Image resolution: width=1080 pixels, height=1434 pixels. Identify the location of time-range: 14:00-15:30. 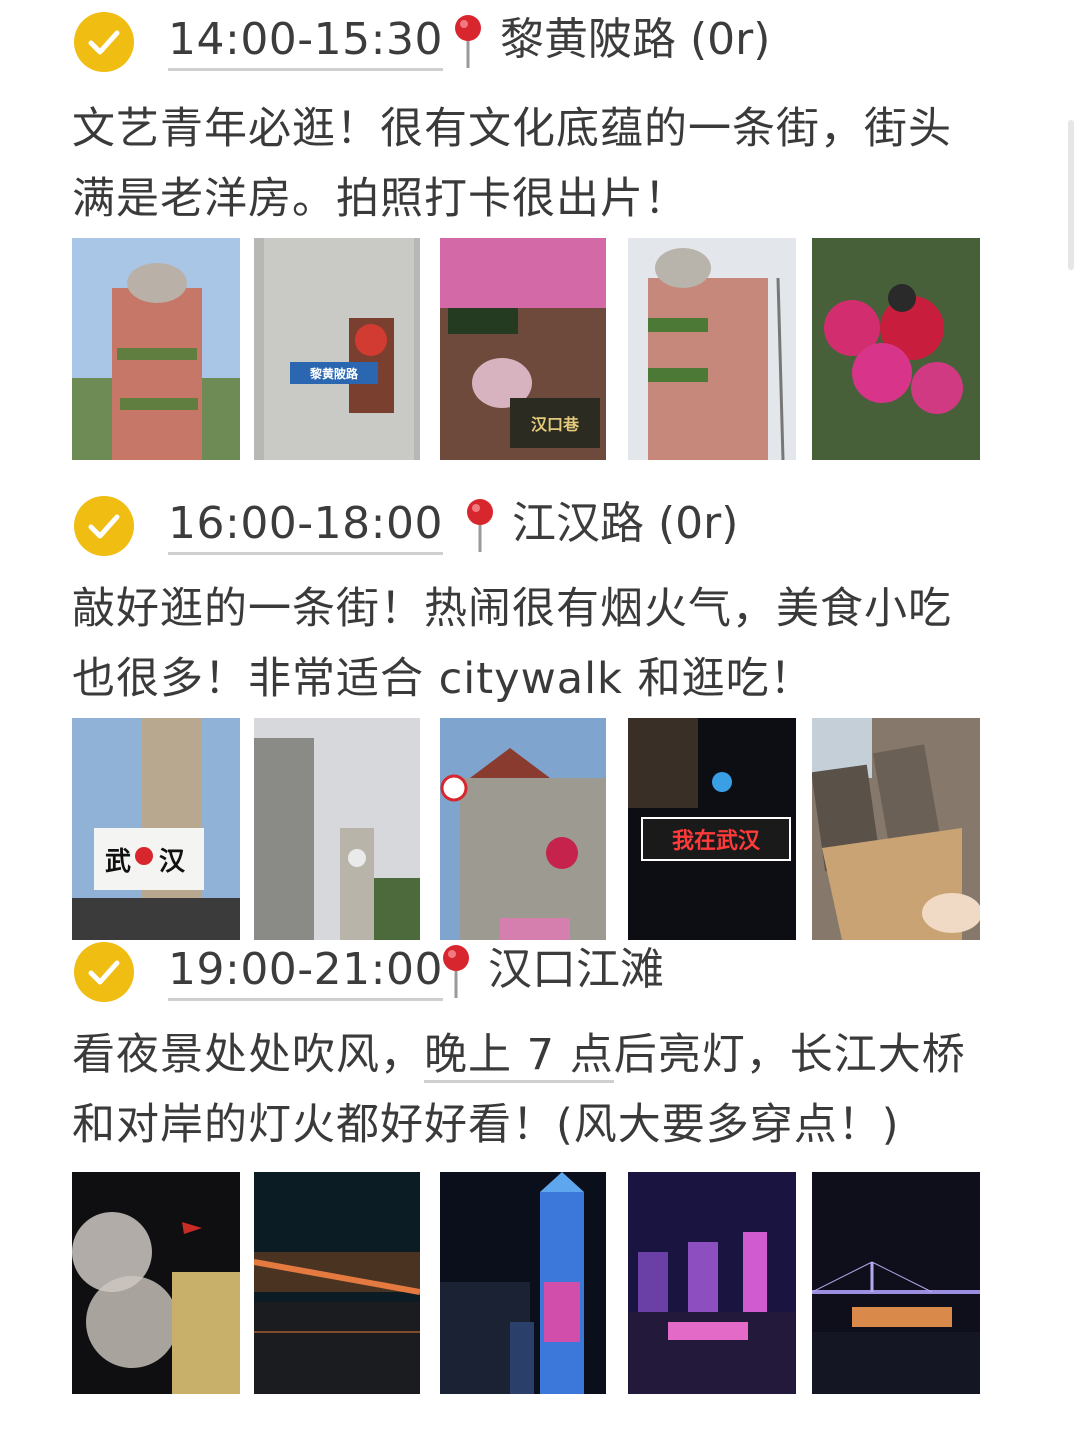
(305, 42).